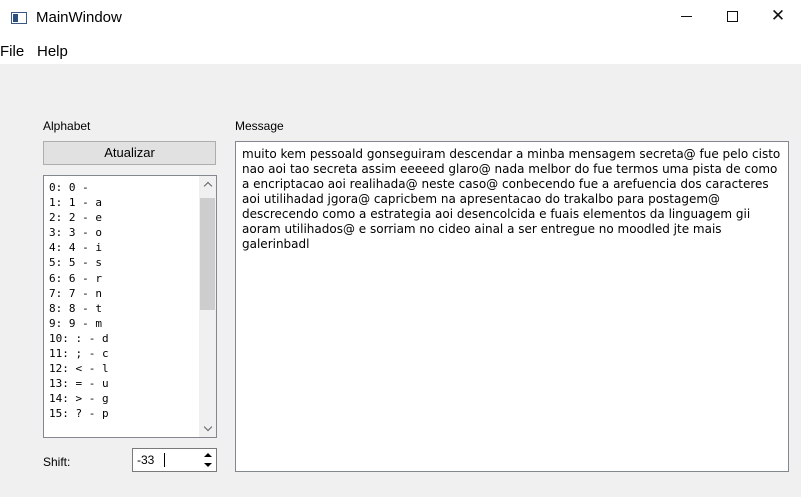 The image size is (801, 497). I want to click on spin-buttons, so click(208, 460).